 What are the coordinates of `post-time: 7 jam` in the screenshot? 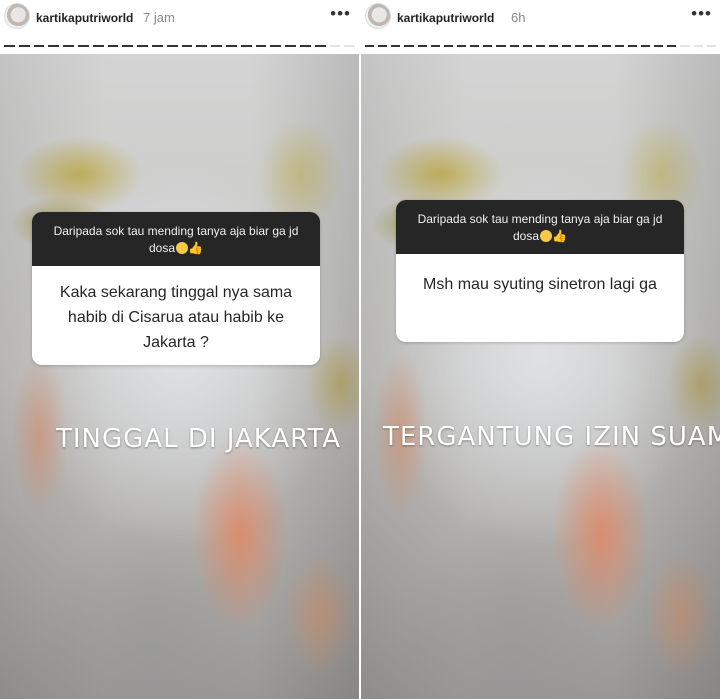 It's located at (159, 17).